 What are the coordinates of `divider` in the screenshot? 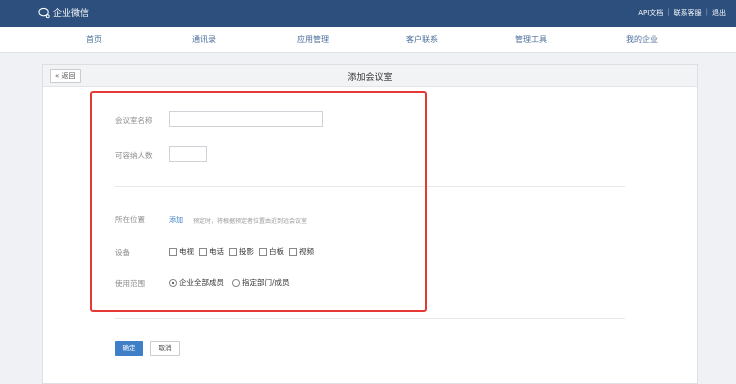 It's located at (370, 318).